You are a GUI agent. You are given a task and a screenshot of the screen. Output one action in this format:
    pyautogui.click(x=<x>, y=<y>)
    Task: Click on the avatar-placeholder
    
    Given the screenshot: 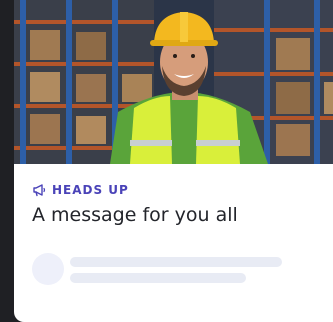 What is the action you would take?
    pyautogui.click(x=48, y=269)
    